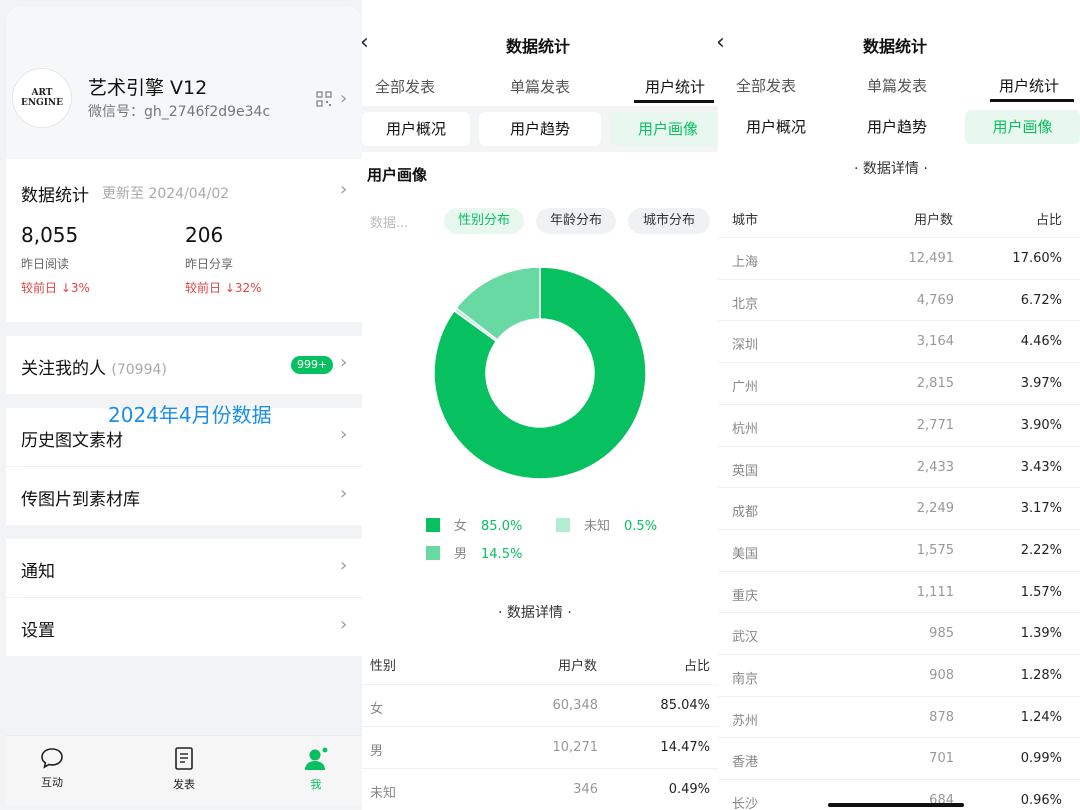 Image resolution: width=1080 pixels, height=810 pixels. I want to click on col-header-ratio: 占比, so click(696, 666).